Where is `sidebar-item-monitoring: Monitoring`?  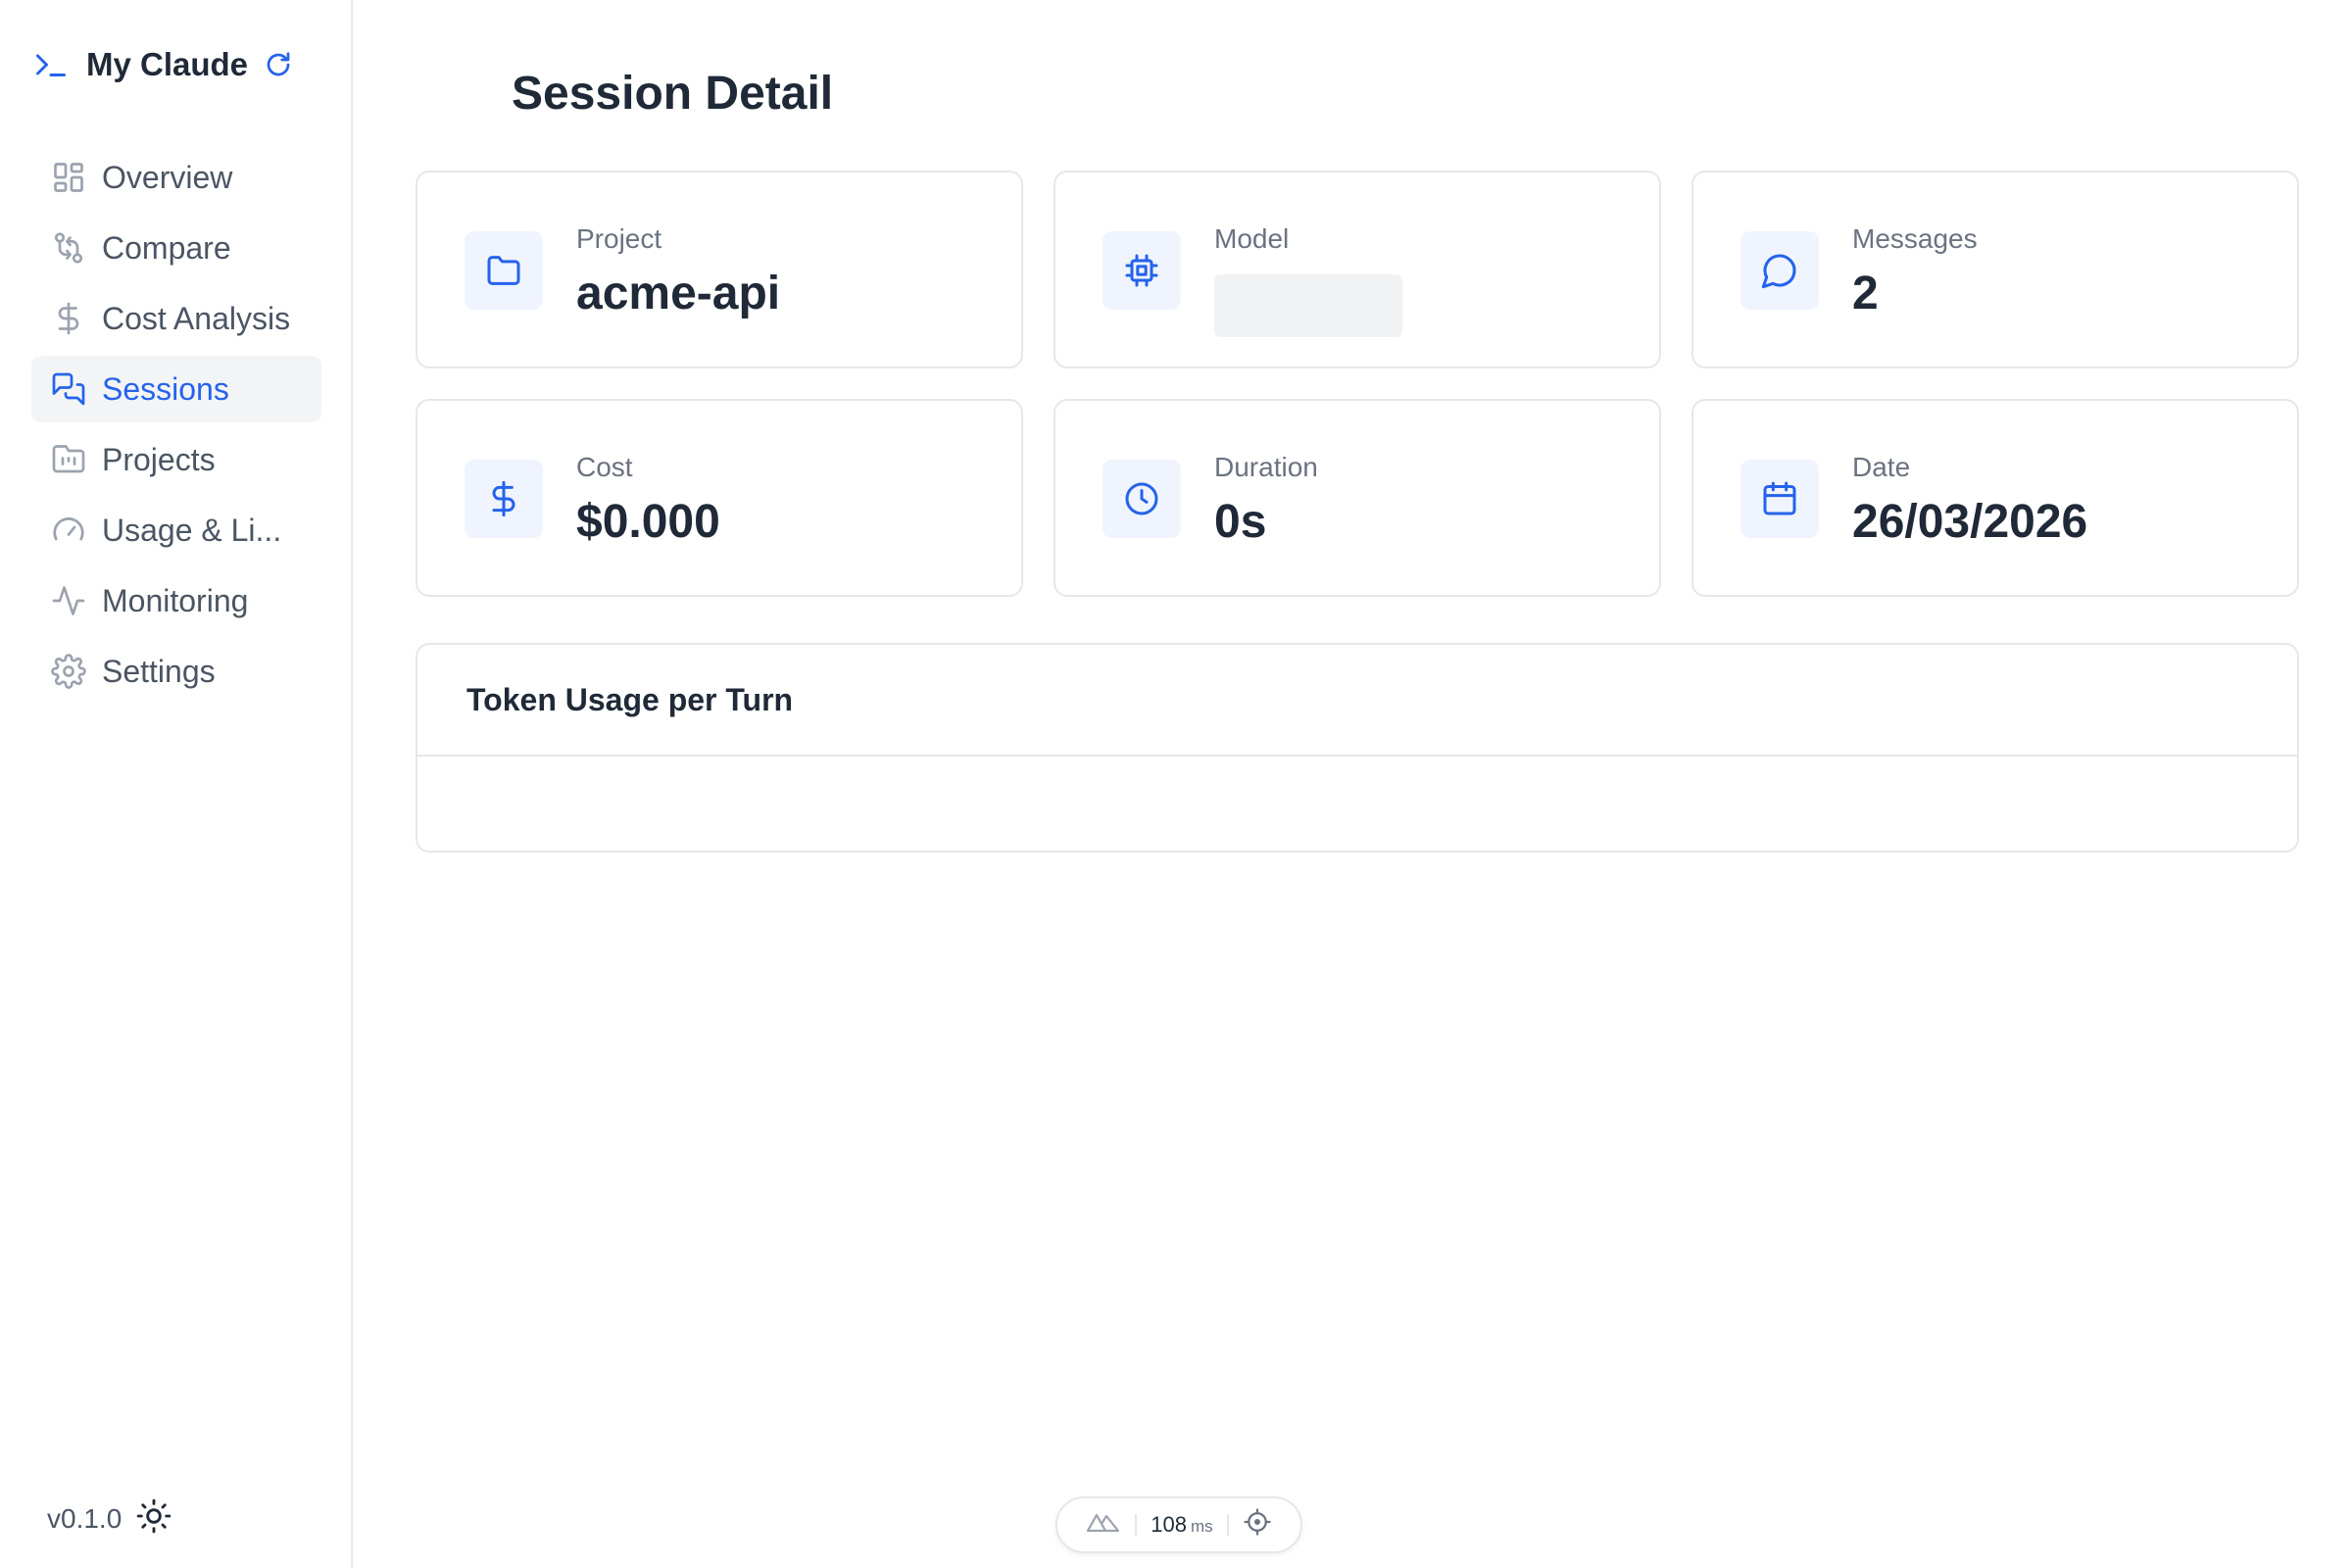
sidebar-item-monitoring: Monitoring is located at coordinates (176, 600).